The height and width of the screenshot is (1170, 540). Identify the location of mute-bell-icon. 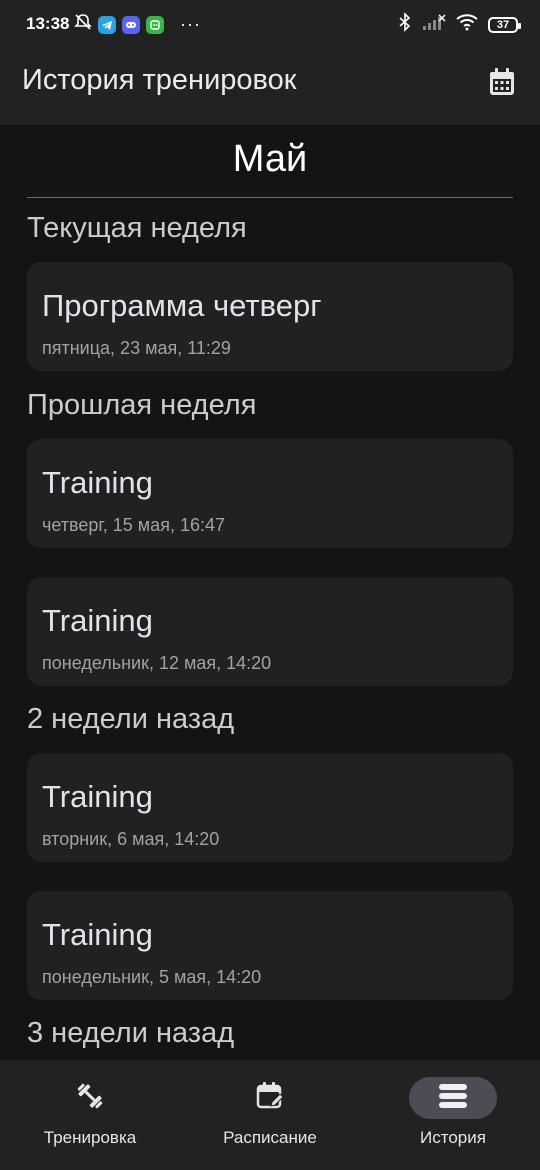
(83, 24).